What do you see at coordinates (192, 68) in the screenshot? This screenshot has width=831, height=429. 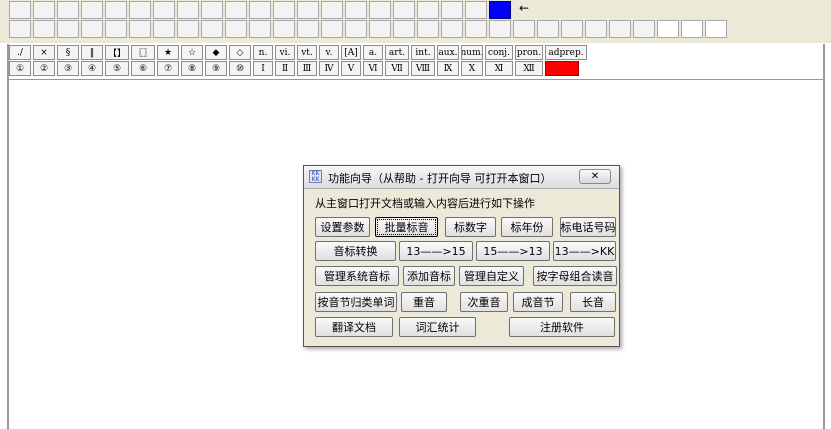 I see `symbol-button: ⑧` at bounding box center [192, 68].